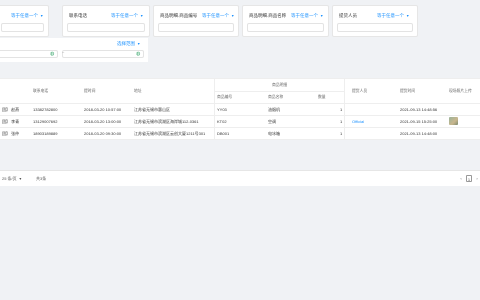 This screenshot has width=480, height=300. What do you see at coordinates (224, 97) in the screenshot?
I see `column-header-product-code: 商品编号` at bounding box center [224, 97].